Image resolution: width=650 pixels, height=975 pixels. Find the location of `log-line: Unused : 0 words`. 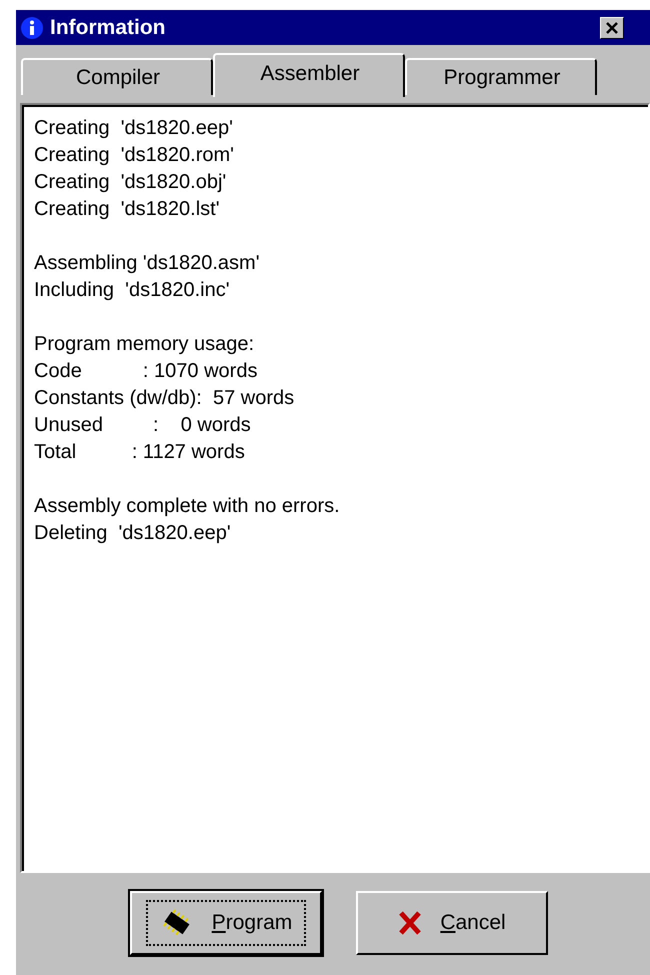

log-line: Unused : 0 words is located at coordinates (142, 425).